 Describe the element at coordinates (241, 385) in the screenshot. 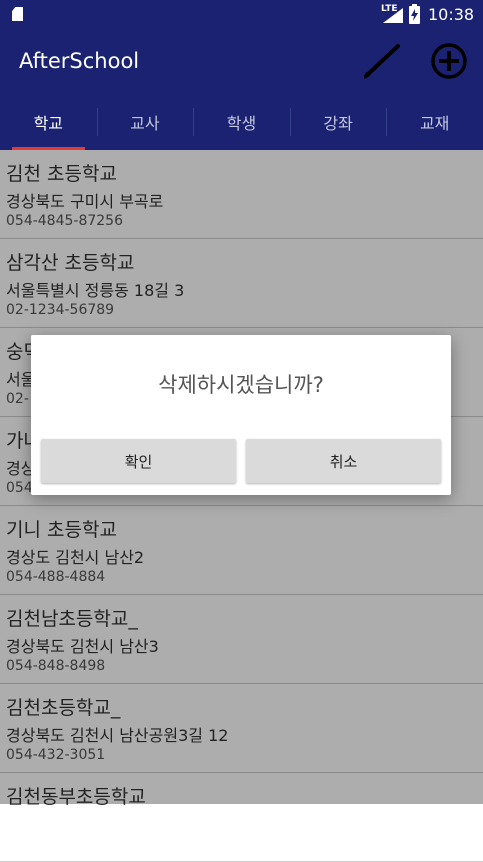

I see `dialog-message: 삭제하시겠습니까?` at that location.